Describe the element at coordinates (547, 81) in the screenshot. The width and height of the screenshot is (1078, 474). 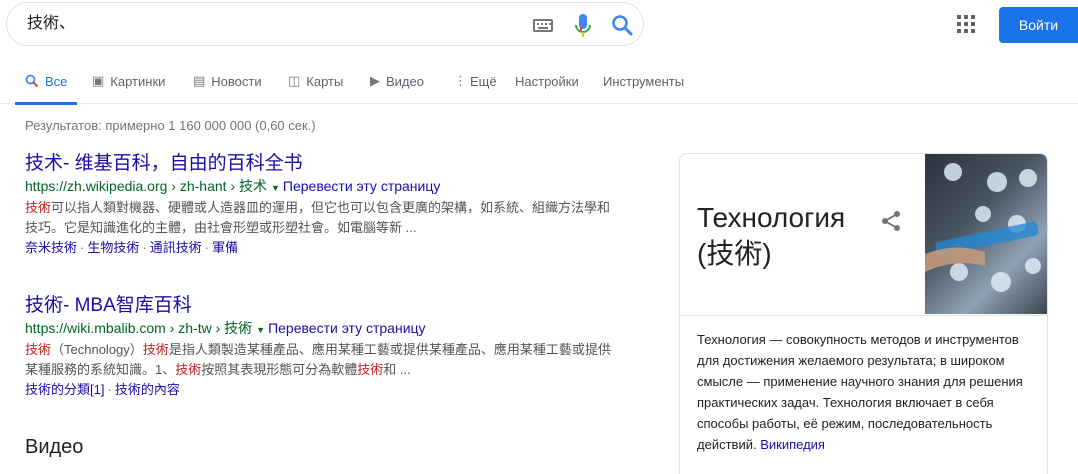
I see `tab-settings: Настройки` at that location.